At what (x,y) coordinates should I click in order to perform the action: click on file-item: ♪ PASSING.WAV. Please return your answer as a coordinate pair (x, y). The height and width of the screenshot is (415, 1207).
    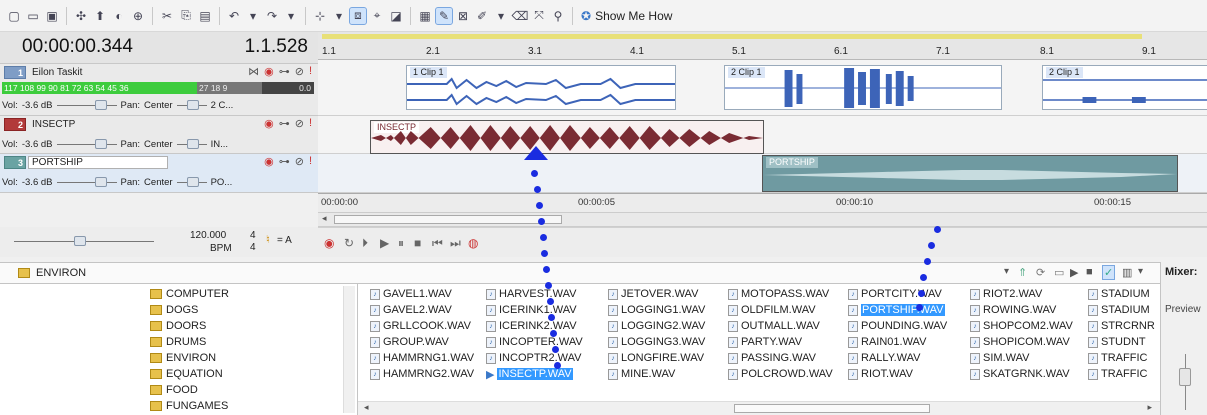
    Looking at the image, I should click on (772, 358).